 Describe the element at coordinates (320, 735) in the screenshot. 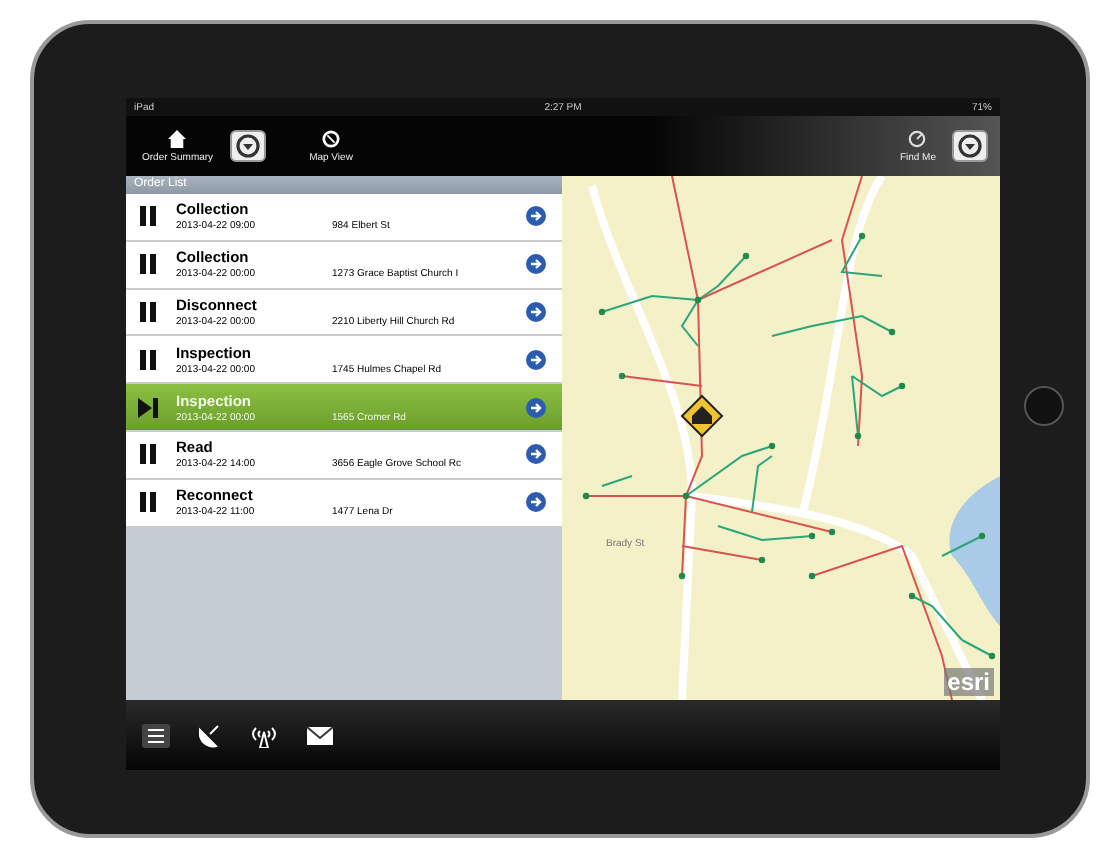

I see `mail-icon` at that location.